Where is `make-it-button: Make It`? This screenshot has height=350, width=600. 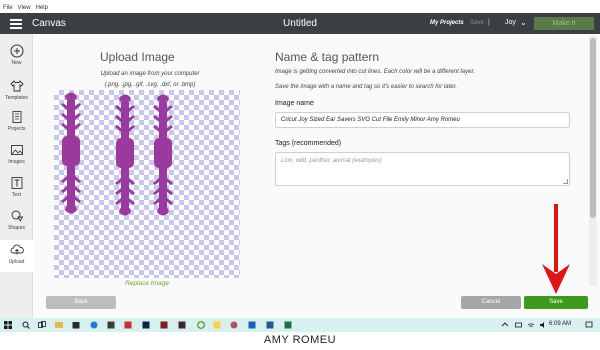
make-it-button: Make It is located at coordinates (564, 23).